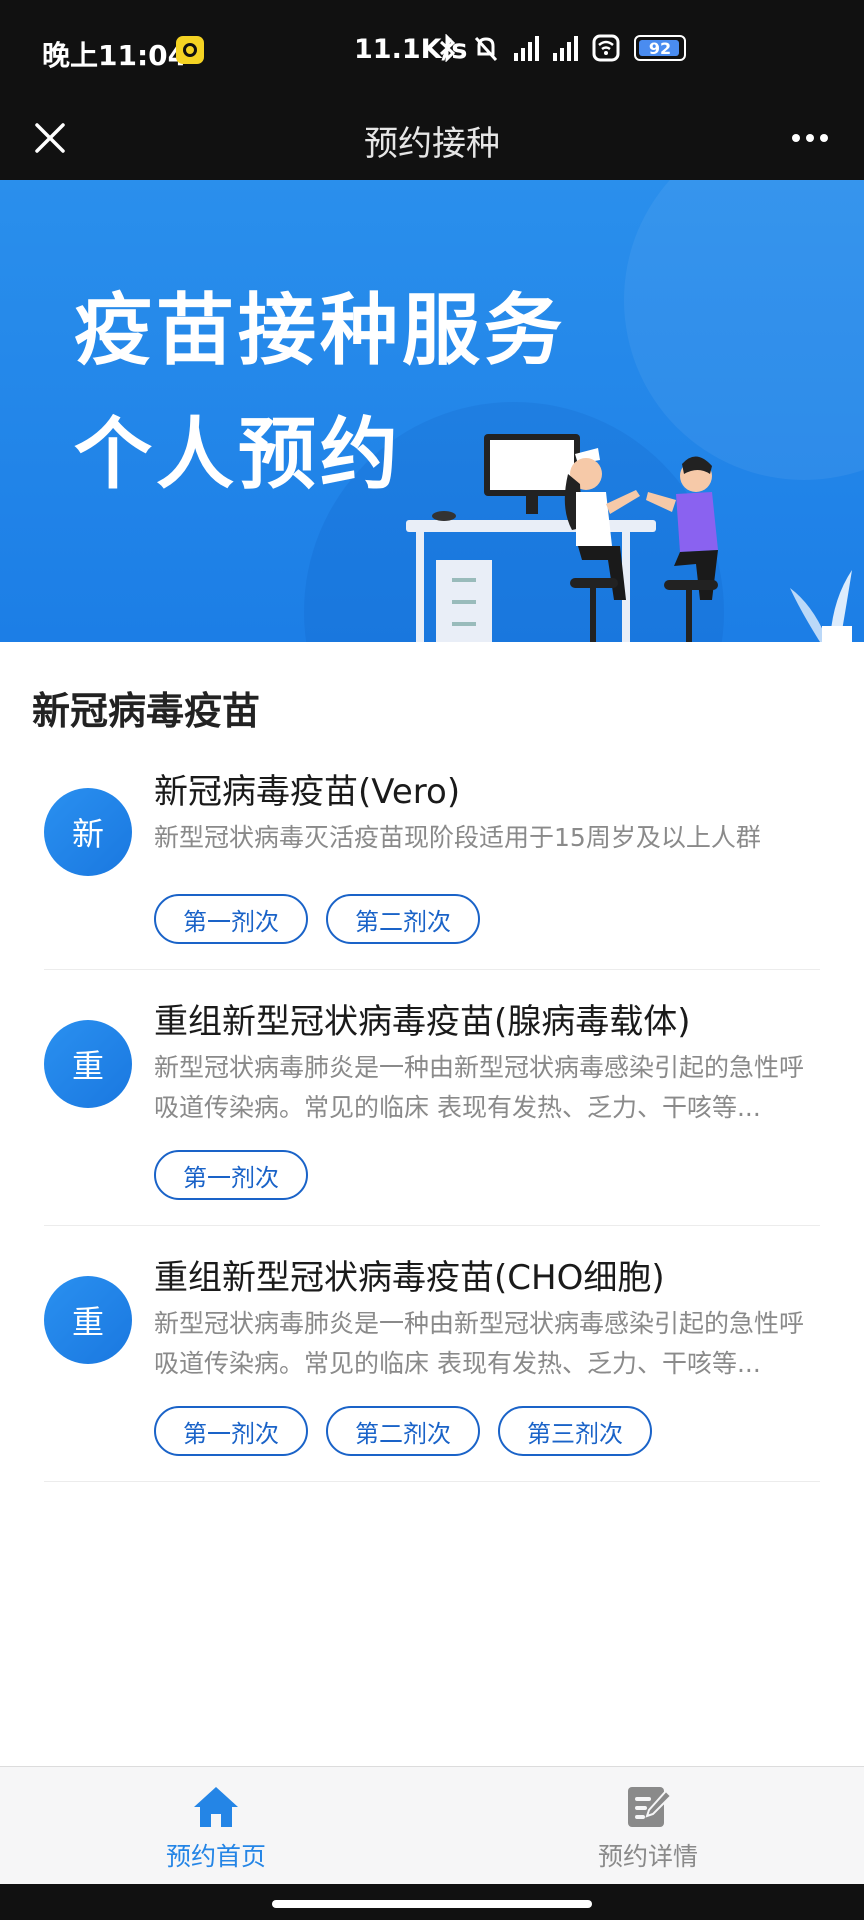  I want to click on vaccination-illustration, so click(629, 538).